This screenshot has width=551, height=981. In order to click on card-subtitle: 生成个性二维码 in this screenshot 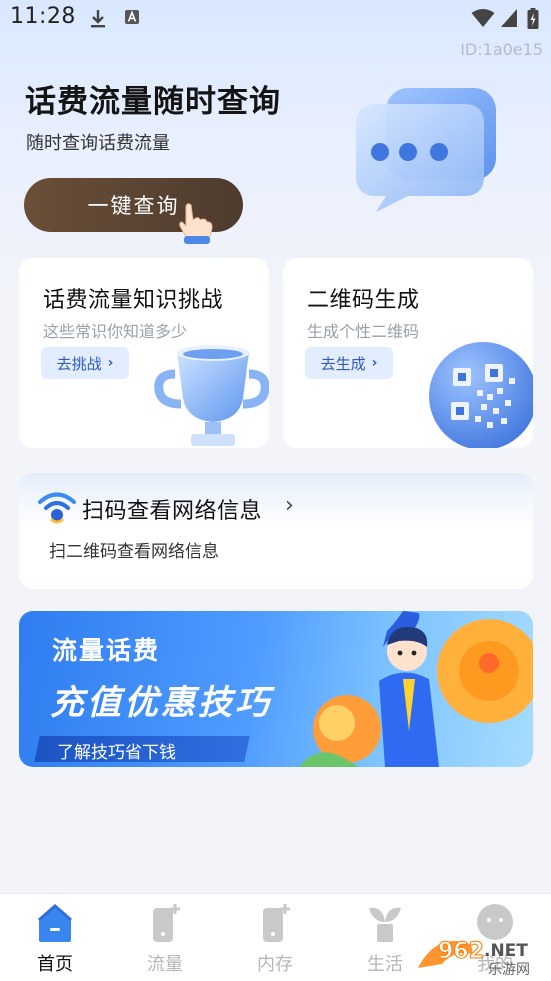, I will do `click(363, 331)`.